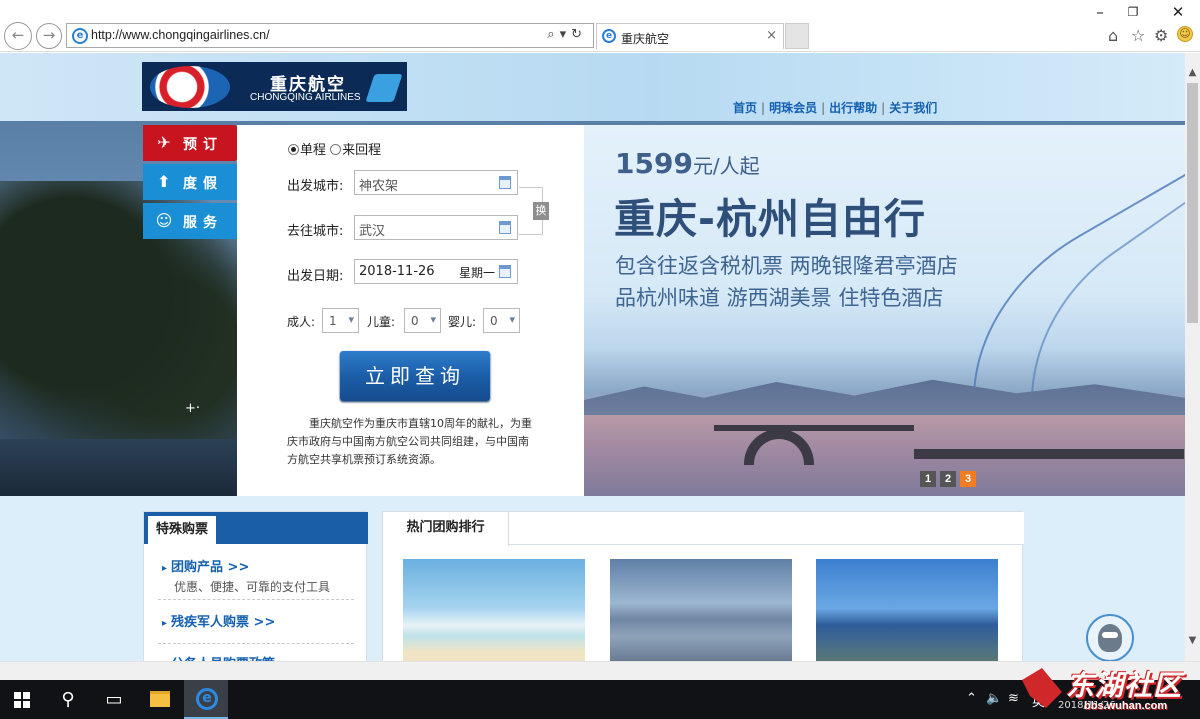 The width and height of the screenshot is (1200, 719). I want to click on child-label: 儿童:, so click(381, 322).